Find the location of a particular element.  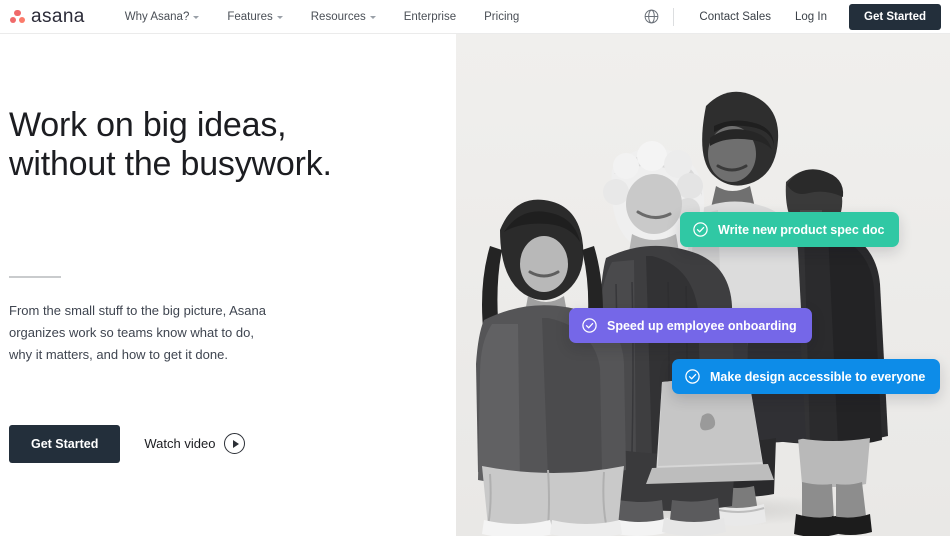

asana-logo: asana is located at coordinates (47, 16).